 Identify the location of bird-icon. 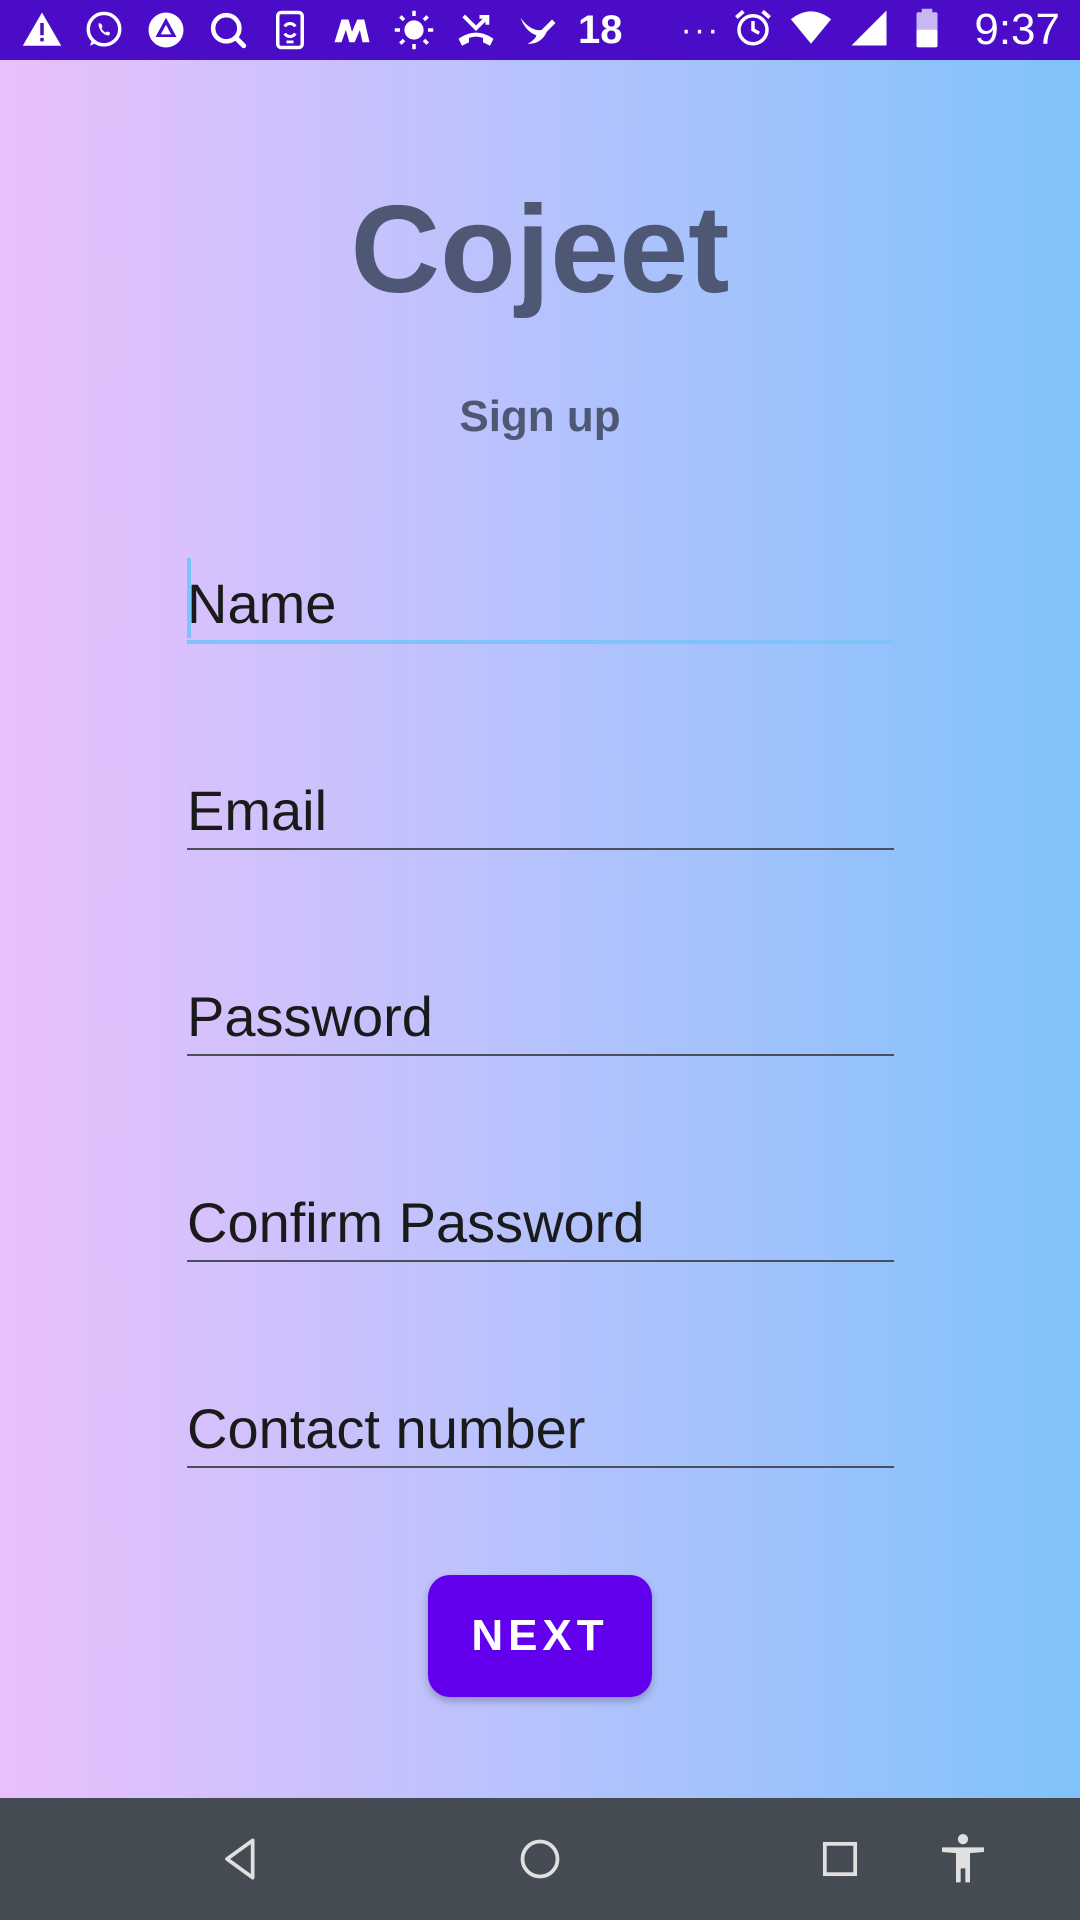
(538, 30).